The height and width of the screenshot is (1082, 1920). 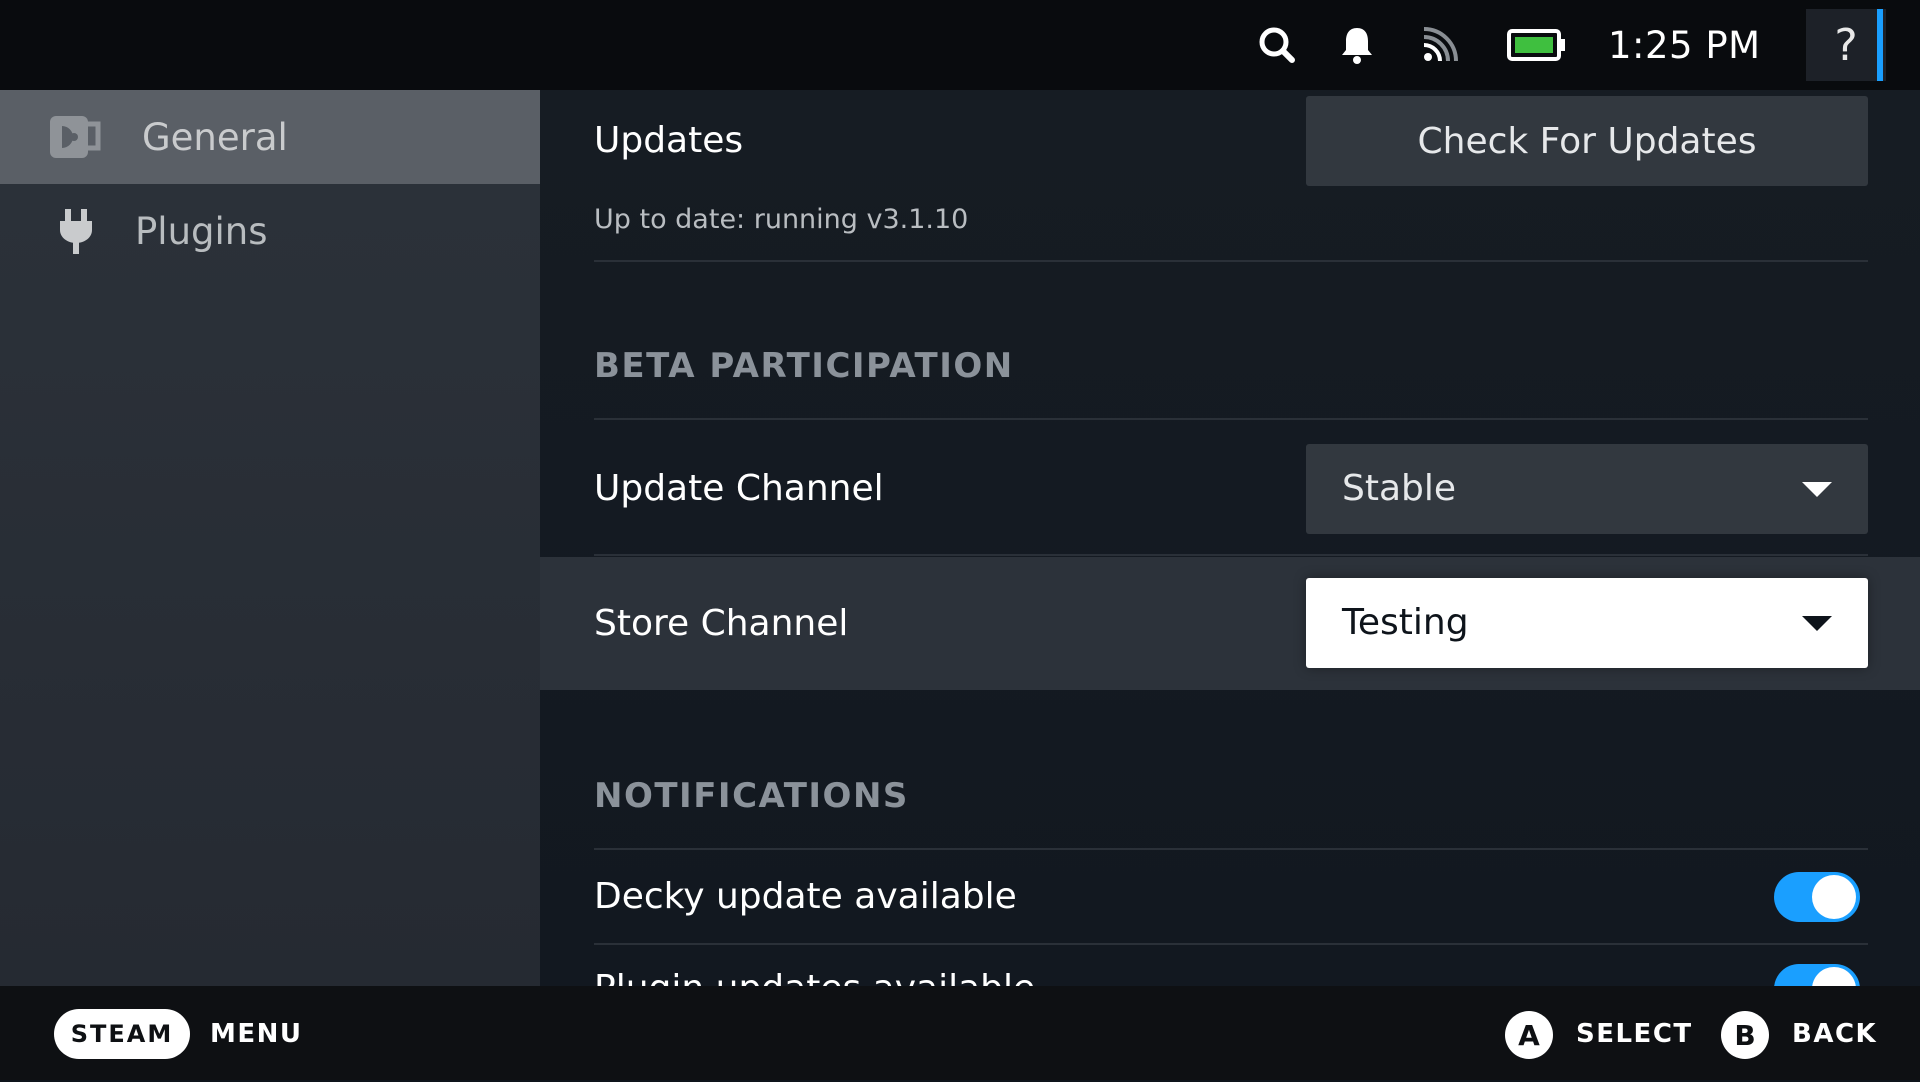 I want to click on help-label: ?, so click(x=1846, y=45).